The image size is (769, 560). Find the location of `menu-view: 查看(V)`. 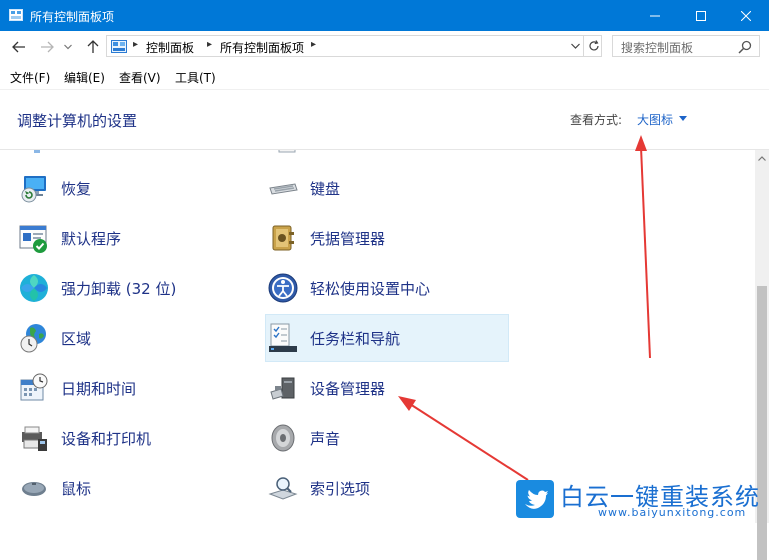

menu-view: 查看(V) is located at coordinates (140, 77).